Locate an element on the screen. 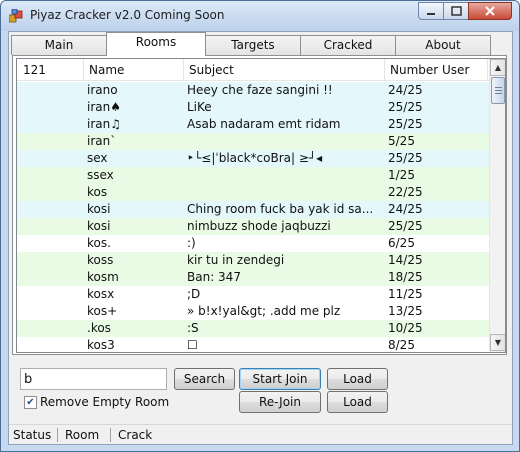  search-input is located at coordinates (93, 379).